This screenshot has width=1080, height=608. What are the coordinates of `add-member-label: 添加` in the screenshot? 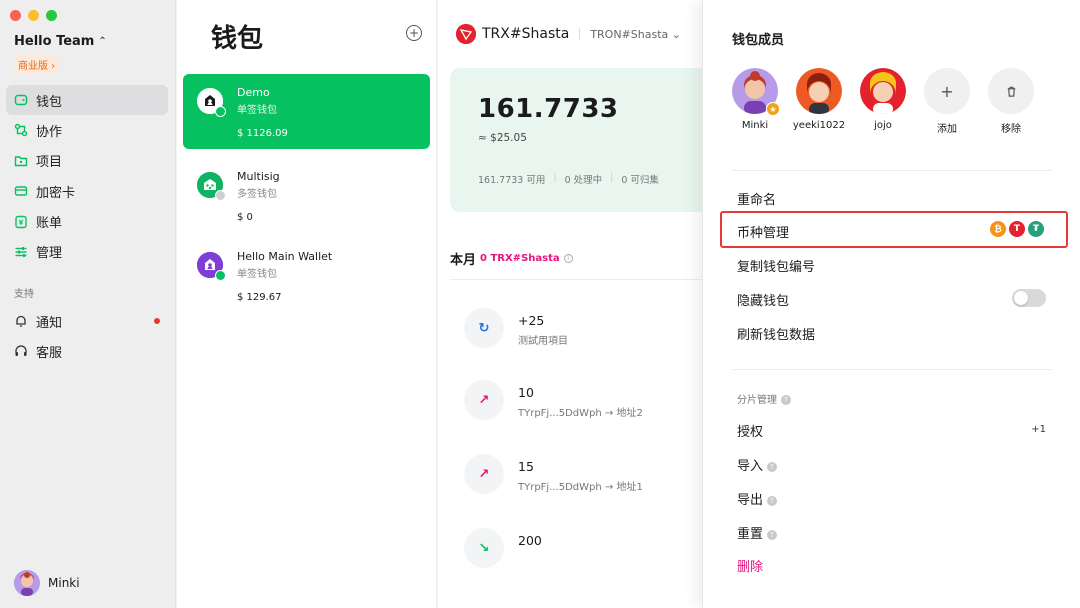 It's located at (947, 129).